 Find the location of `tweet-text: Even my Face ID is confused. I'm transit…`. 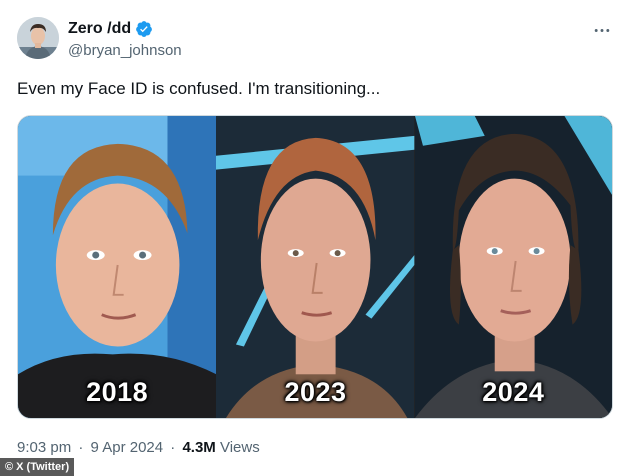

tweet-text: Even my Face ID is confused. I'm transit… is located at coordinates (199, 88).